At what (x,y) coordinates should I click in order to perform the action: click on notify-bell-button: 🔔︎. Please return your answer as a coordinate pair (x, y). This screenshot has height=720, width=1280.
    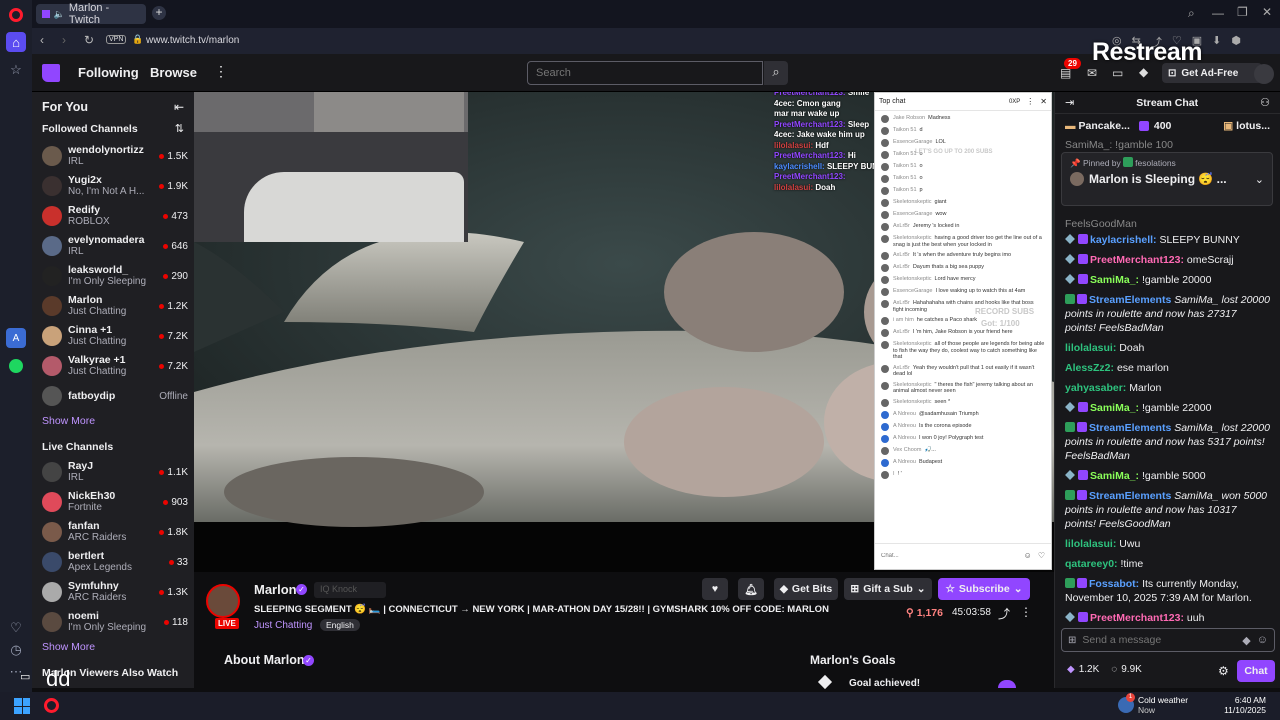
    Looking at the image, I should click on (751, 589).